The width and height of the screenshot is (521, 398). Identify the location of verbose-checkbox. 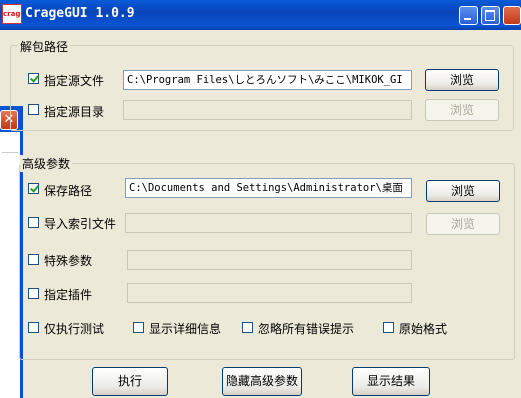
(138, 327).